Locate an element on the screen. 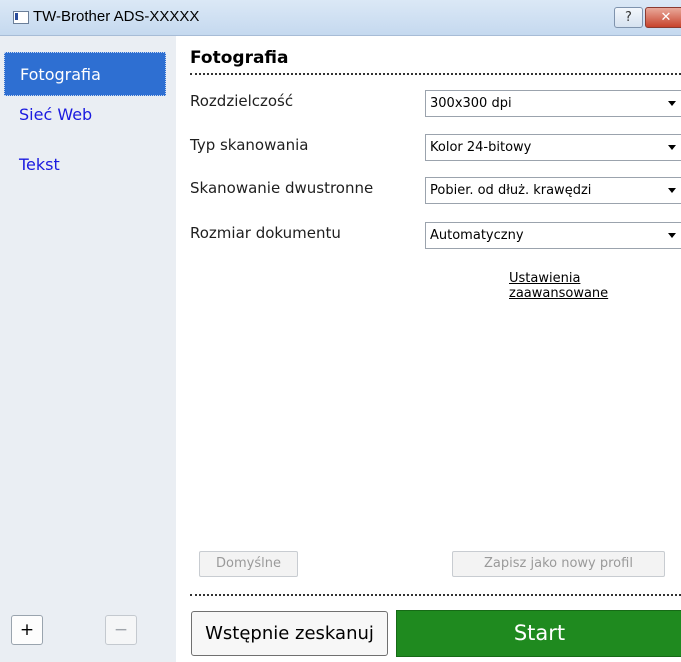  scan-type-label: Typ skanowania is located at coordinates (249, 145).